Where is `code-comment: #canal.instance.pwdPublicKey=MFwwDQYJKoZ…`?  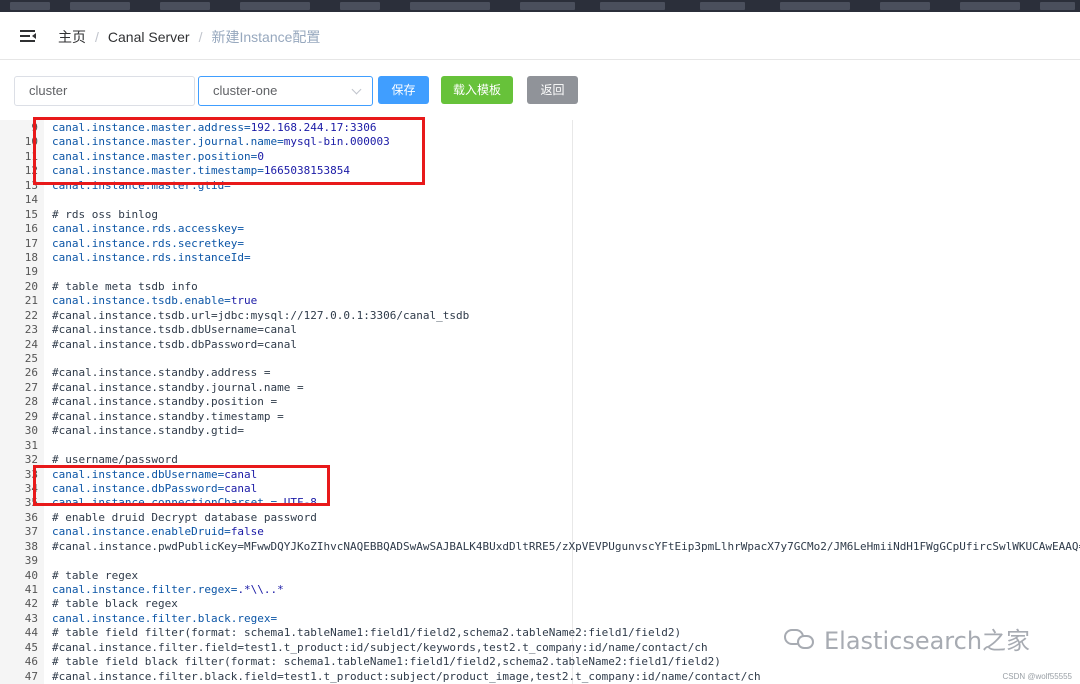 code-comment: #canal.instance.pwdPublicKey=MFwwDQYJKoZ… is located at coordinates (566, 546).